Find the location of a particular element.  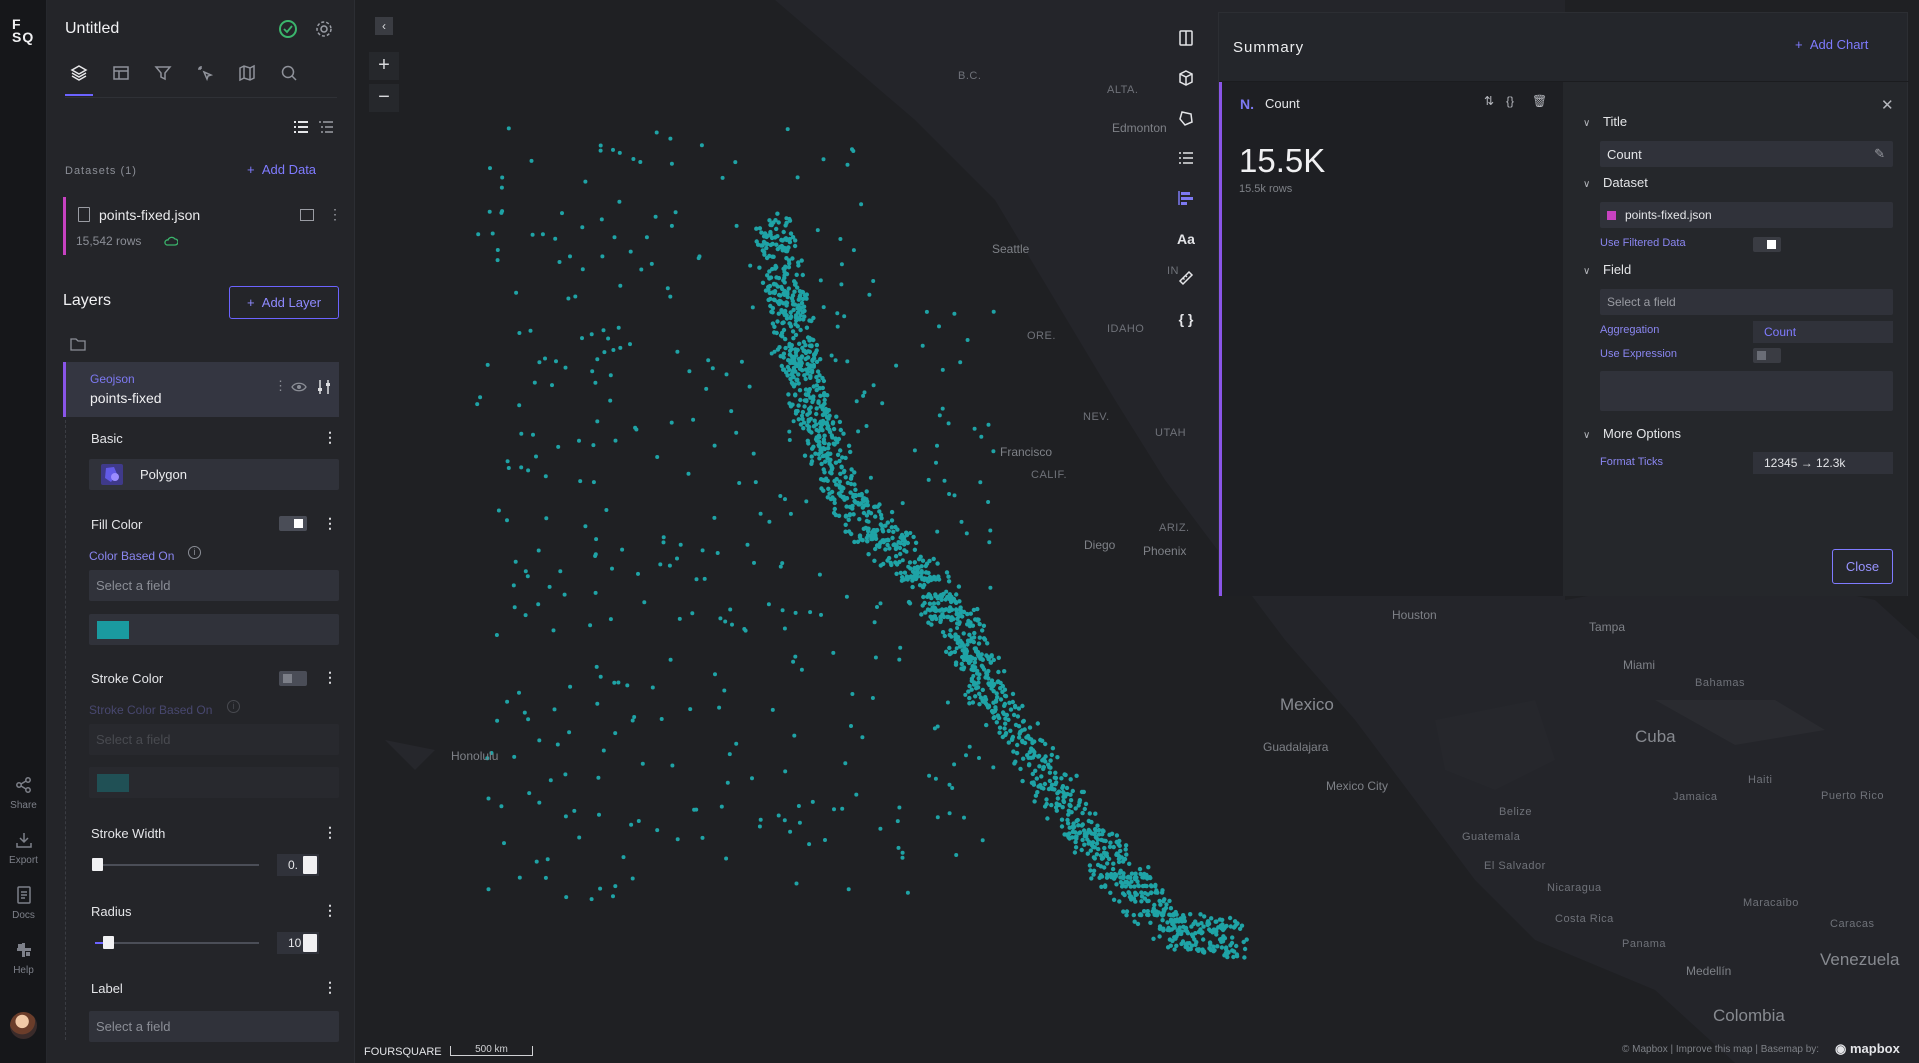

map-label-caracas: Caracas is located at coordinates (1852, 924).